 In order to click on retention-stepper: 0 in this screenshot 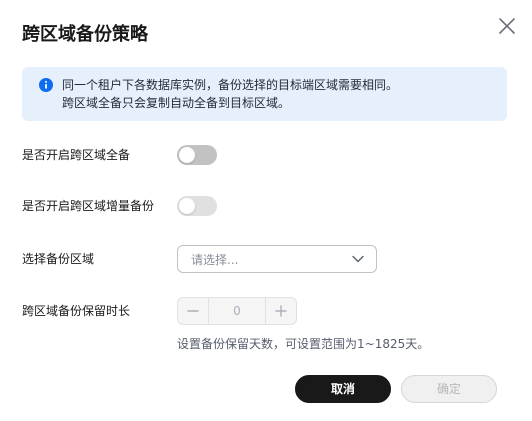, I will do `click(237, 311)`.